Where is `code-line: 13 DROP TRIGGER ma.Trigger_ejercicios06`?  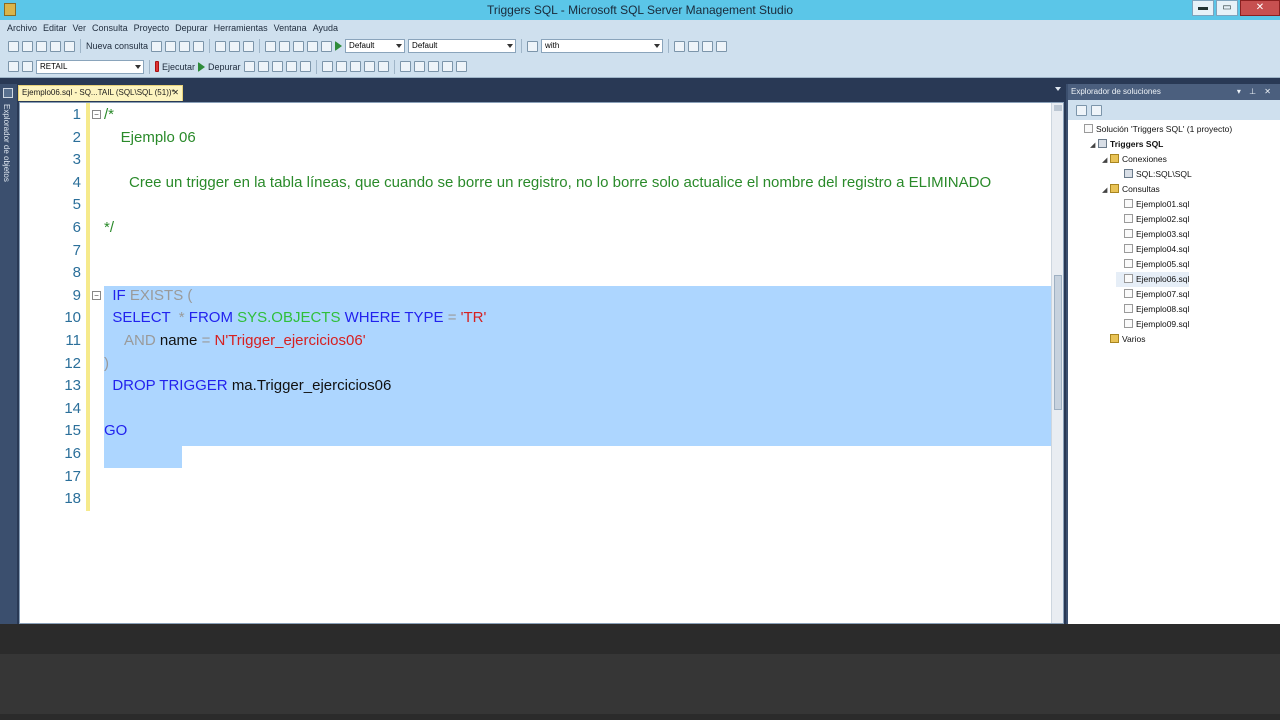
code-line: 13 DROP TRIGGER ma.Trigger_ejercicios06 is located at coordinates (536, 386).